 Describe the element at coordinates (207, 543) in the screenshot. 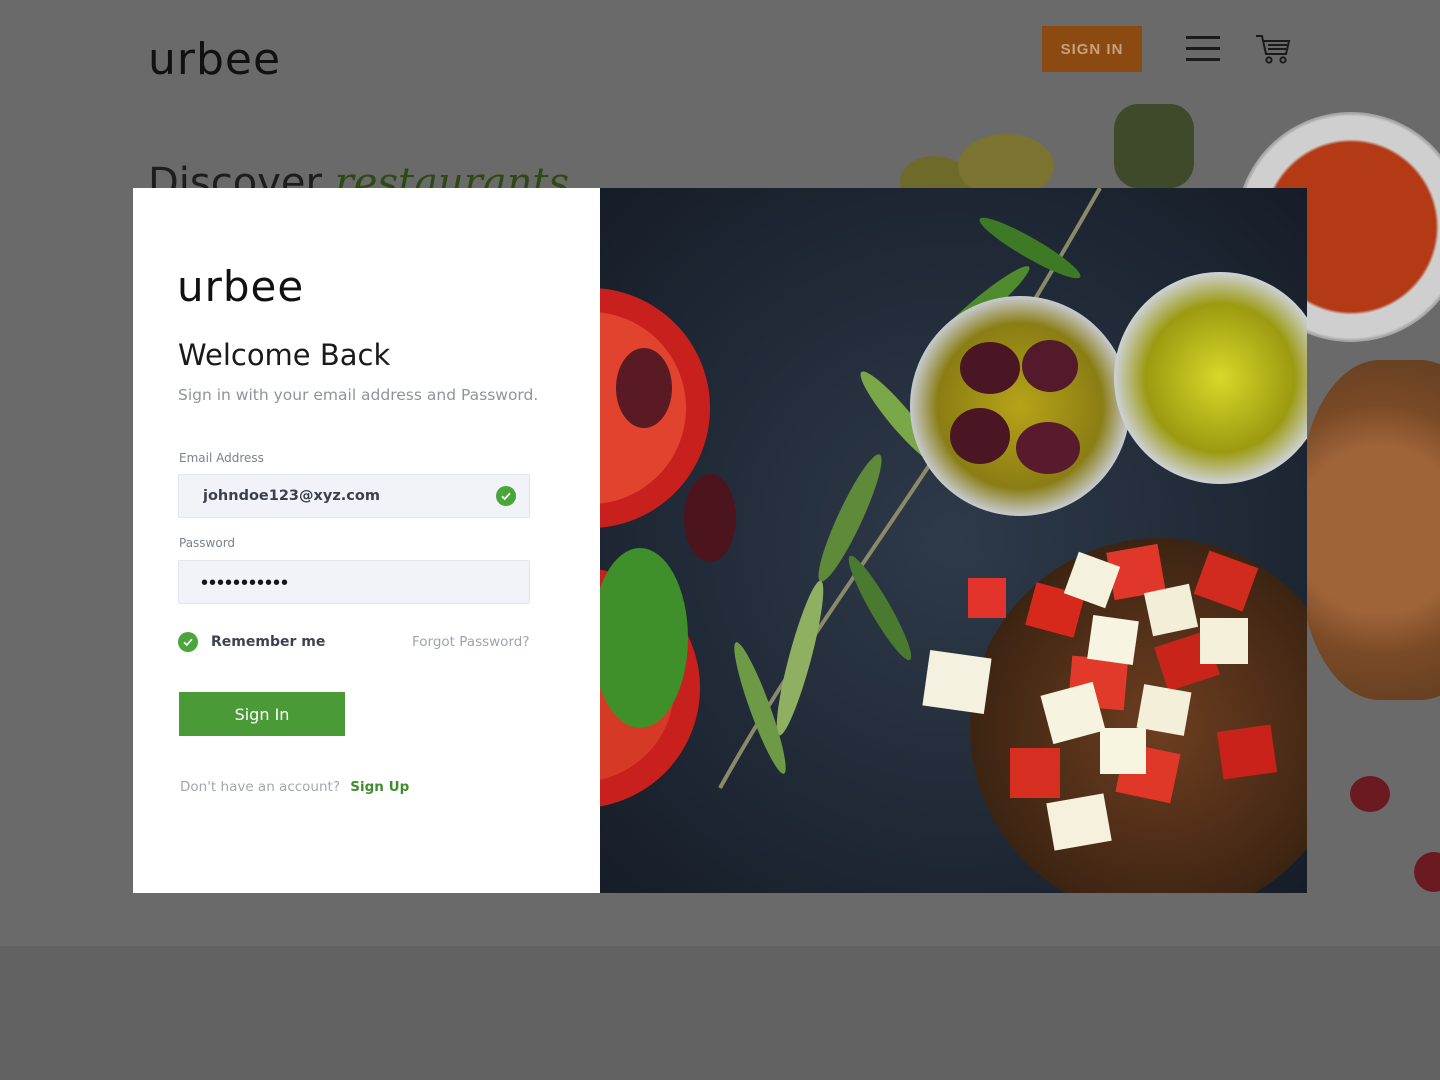

I see `password-label: Password` at that location.